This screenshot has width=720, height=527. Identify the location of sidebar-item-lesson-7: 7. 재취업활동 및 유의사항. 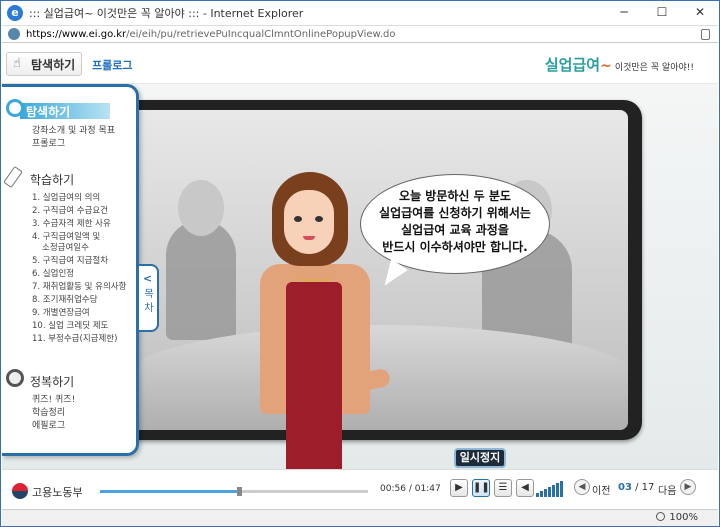
(79, 287).